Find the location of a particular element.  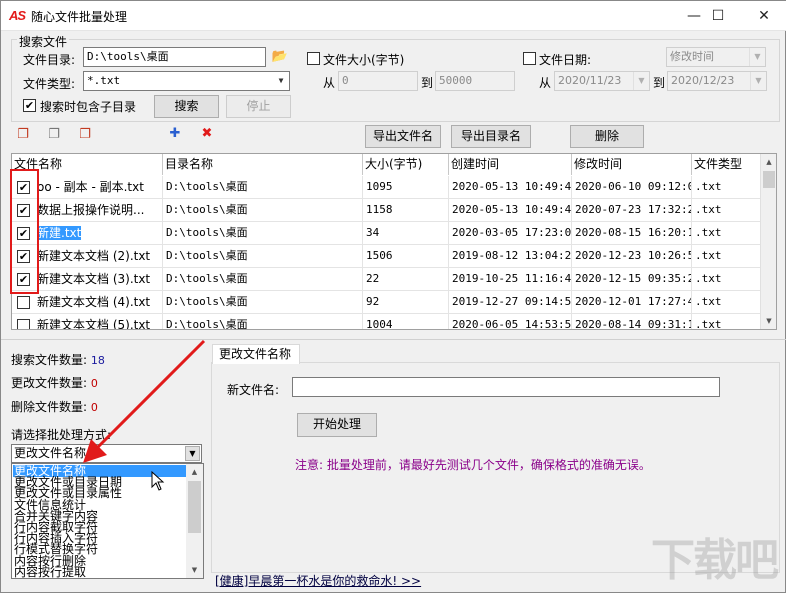

cell-created-text: 2020-05-13 10:49:44 is located at coordinates (512, 186).